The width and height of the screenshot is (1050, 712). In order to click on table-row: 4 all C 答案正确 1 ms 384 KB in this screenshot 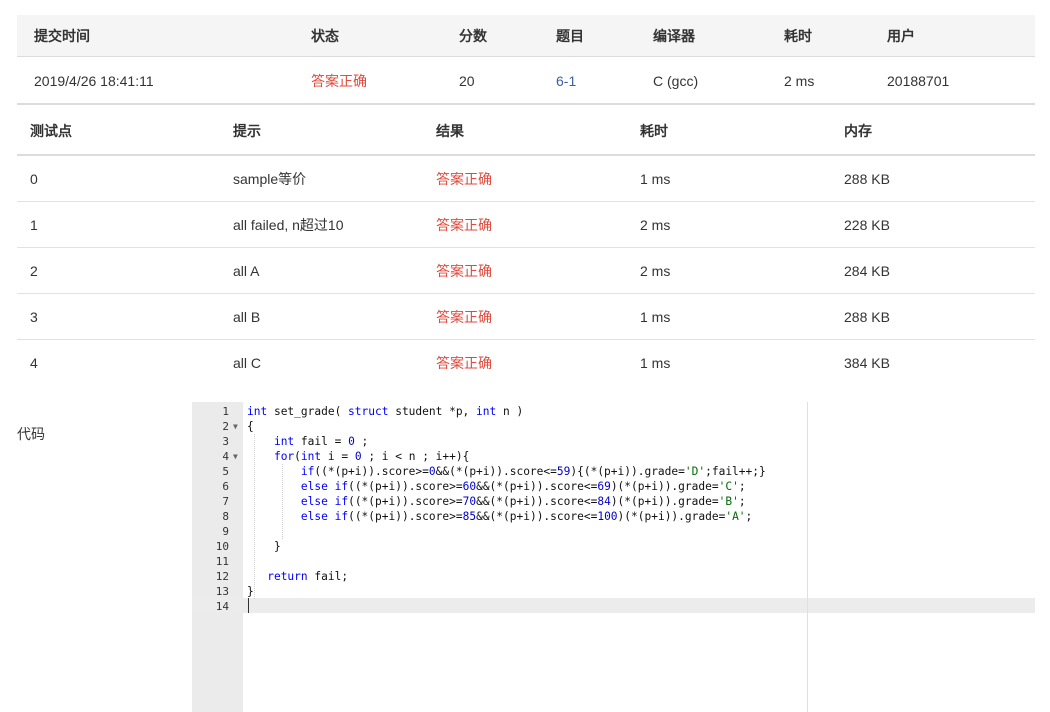, I will do `click(526, 363)`.